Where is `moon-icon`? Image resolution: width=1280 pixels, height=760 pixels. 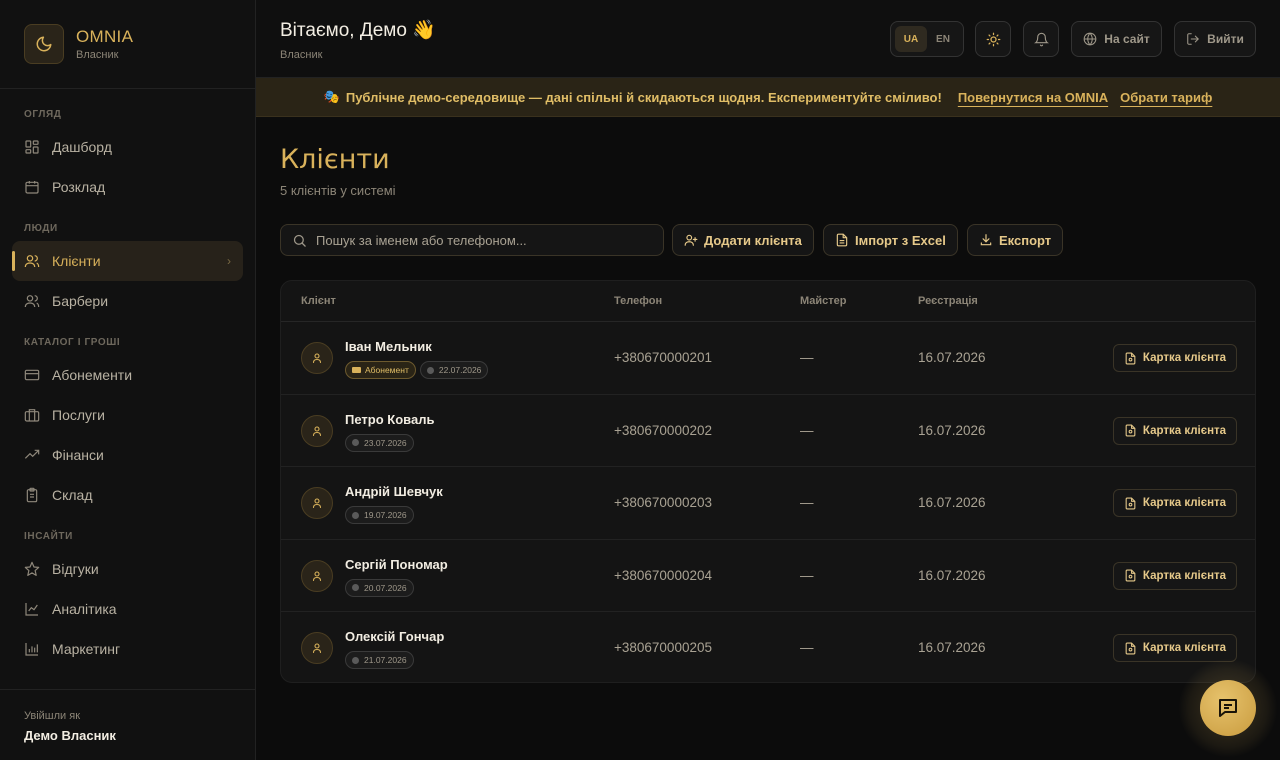 moon-icon is located at coordinates (44, 44).